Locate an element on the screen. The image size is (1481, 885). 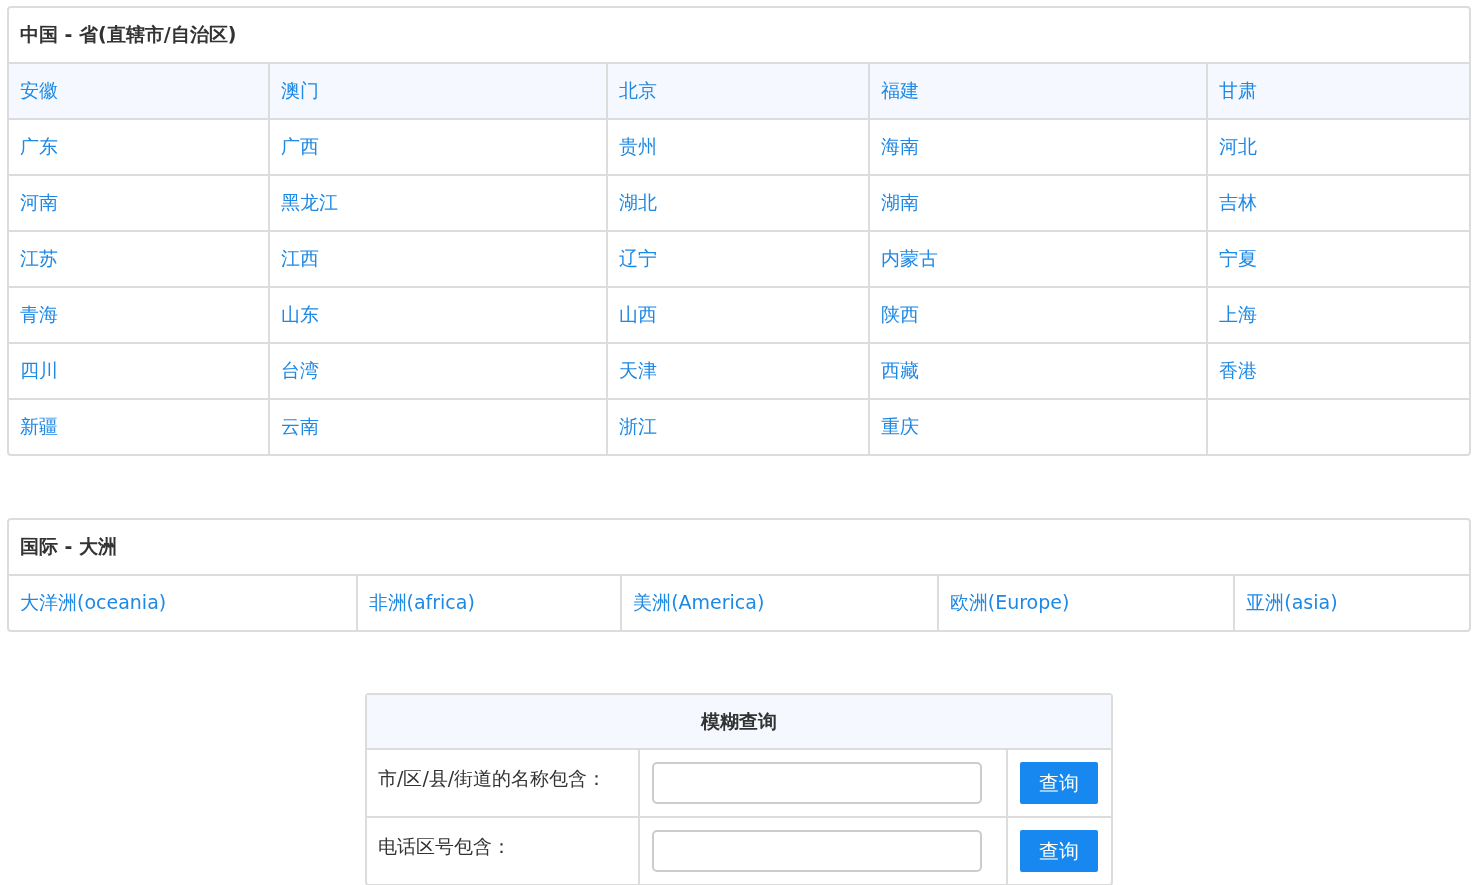
region-link: 宁夏 is located at coordinates (1238, 259).